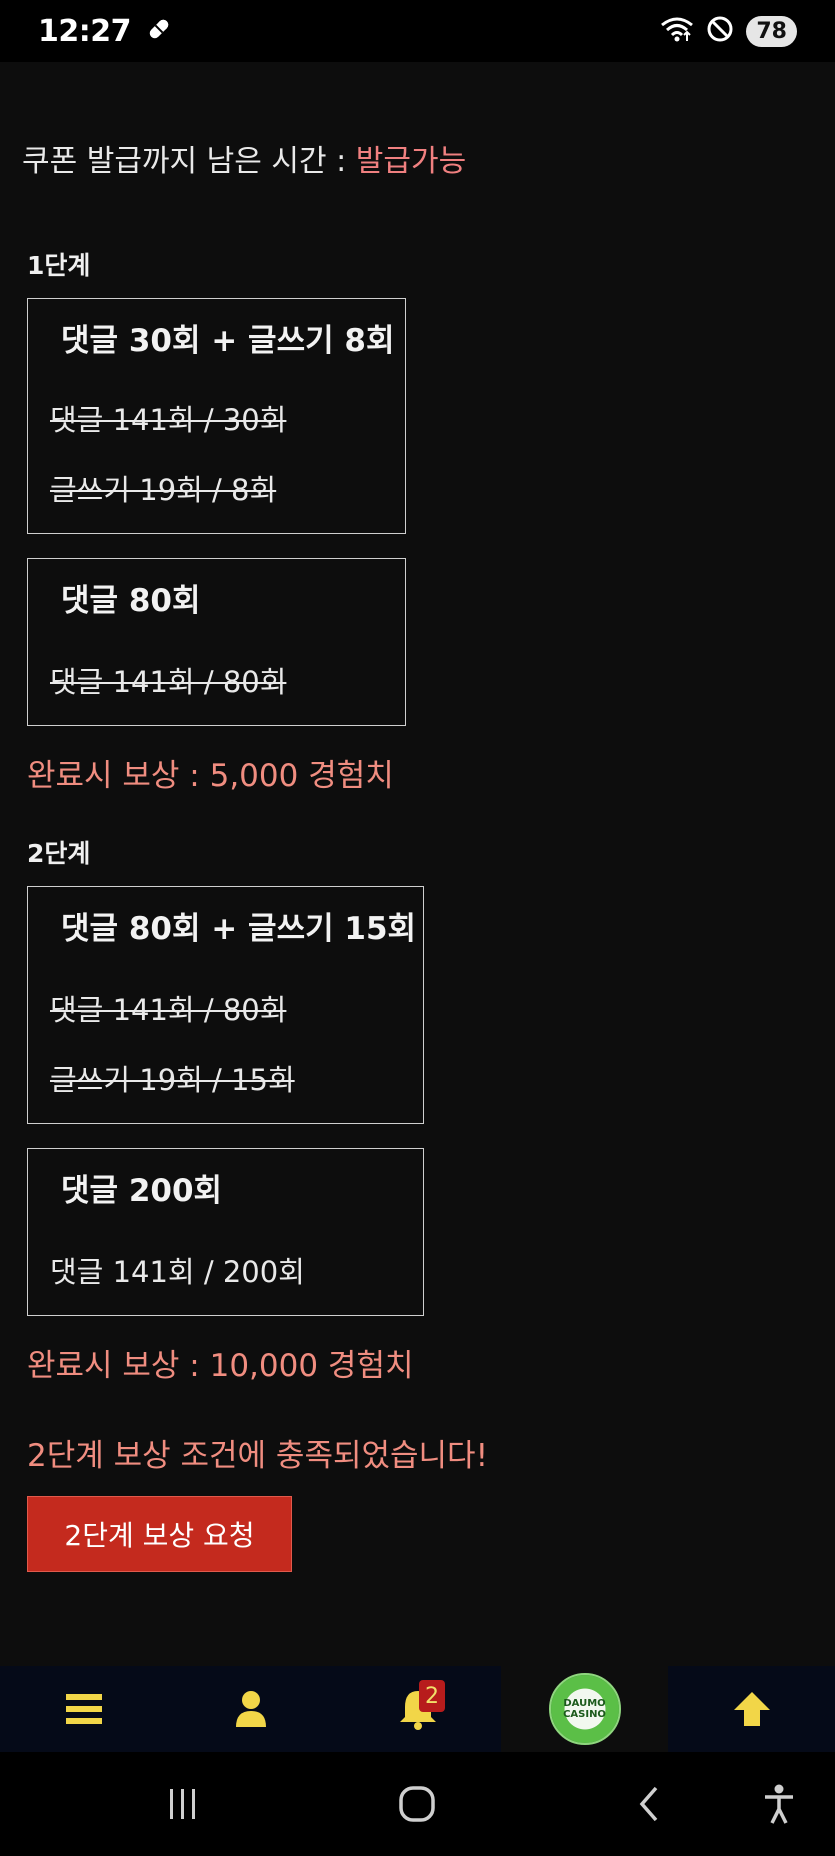  I want to click on coupon-label: 쿠폰 발급까지 남은 시간 :, so click(189, 161).